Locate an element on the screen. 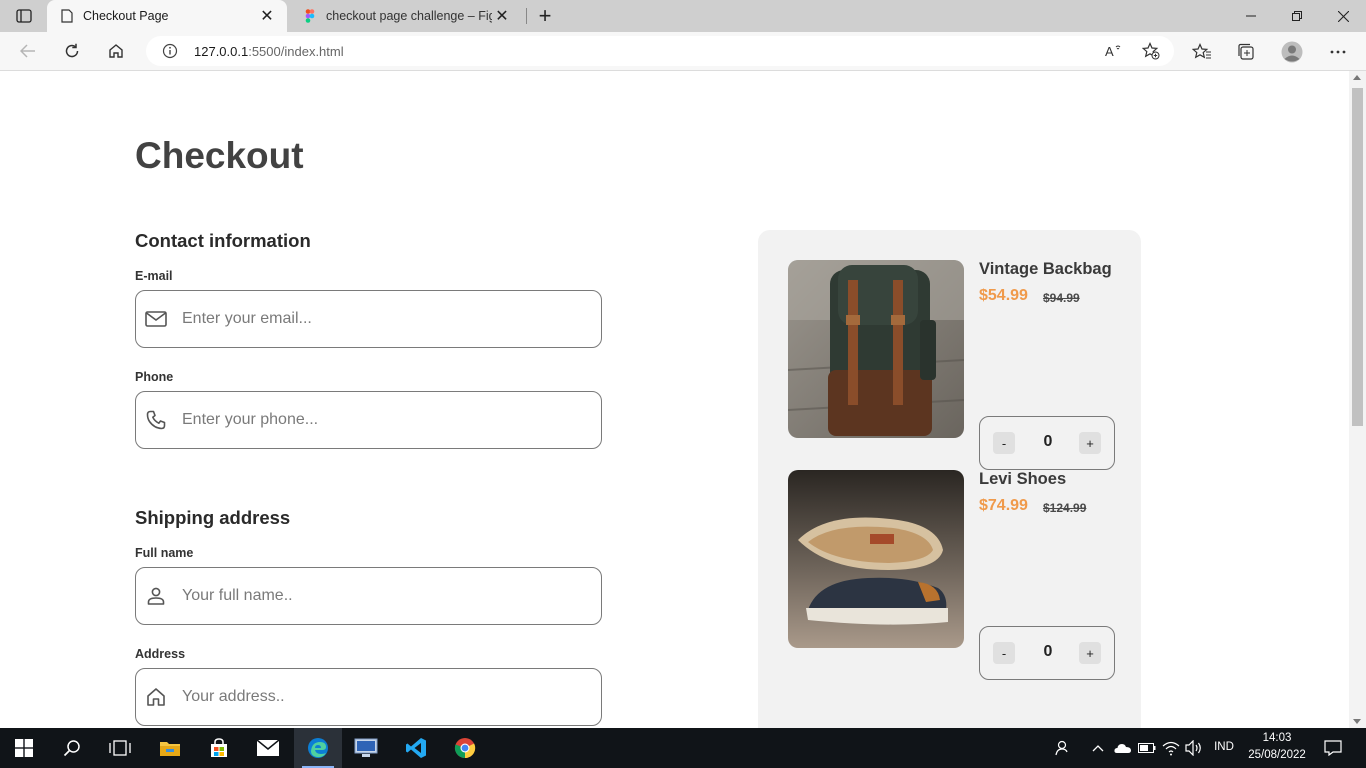 The width and height of the screenshot is (1366, 768). scroll-down-icon is located at coordinates (1357, 721).